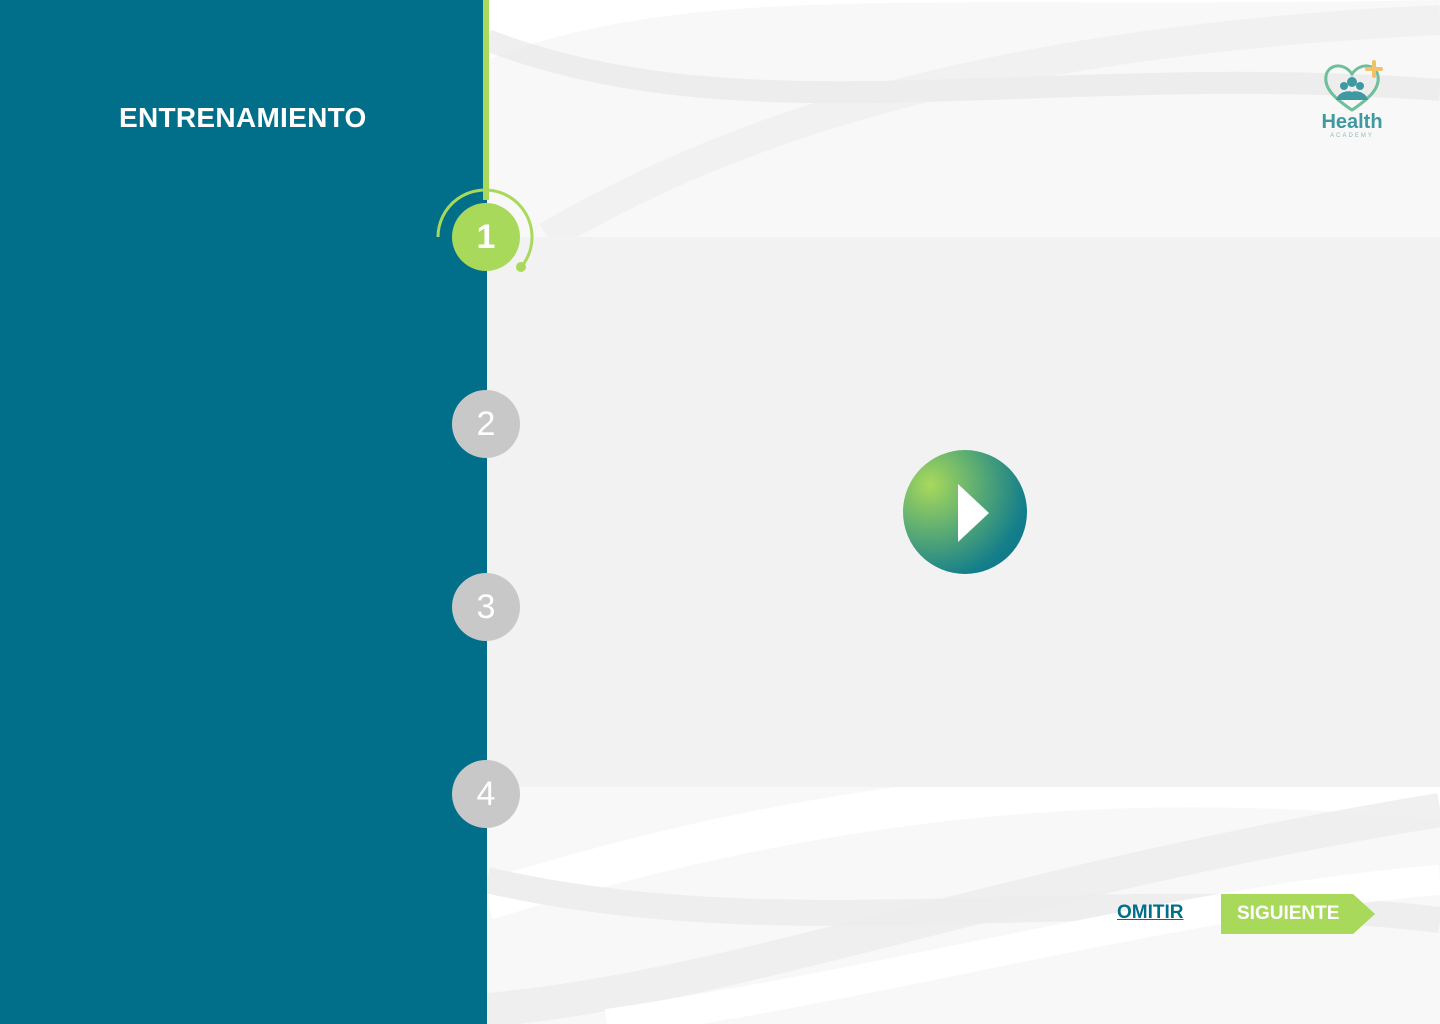 The height and width of the screenshot is (1024, 1440). Describe the element at coordinates (1352, 122) in the screenshot. I see `logo-name: Health` at that location.